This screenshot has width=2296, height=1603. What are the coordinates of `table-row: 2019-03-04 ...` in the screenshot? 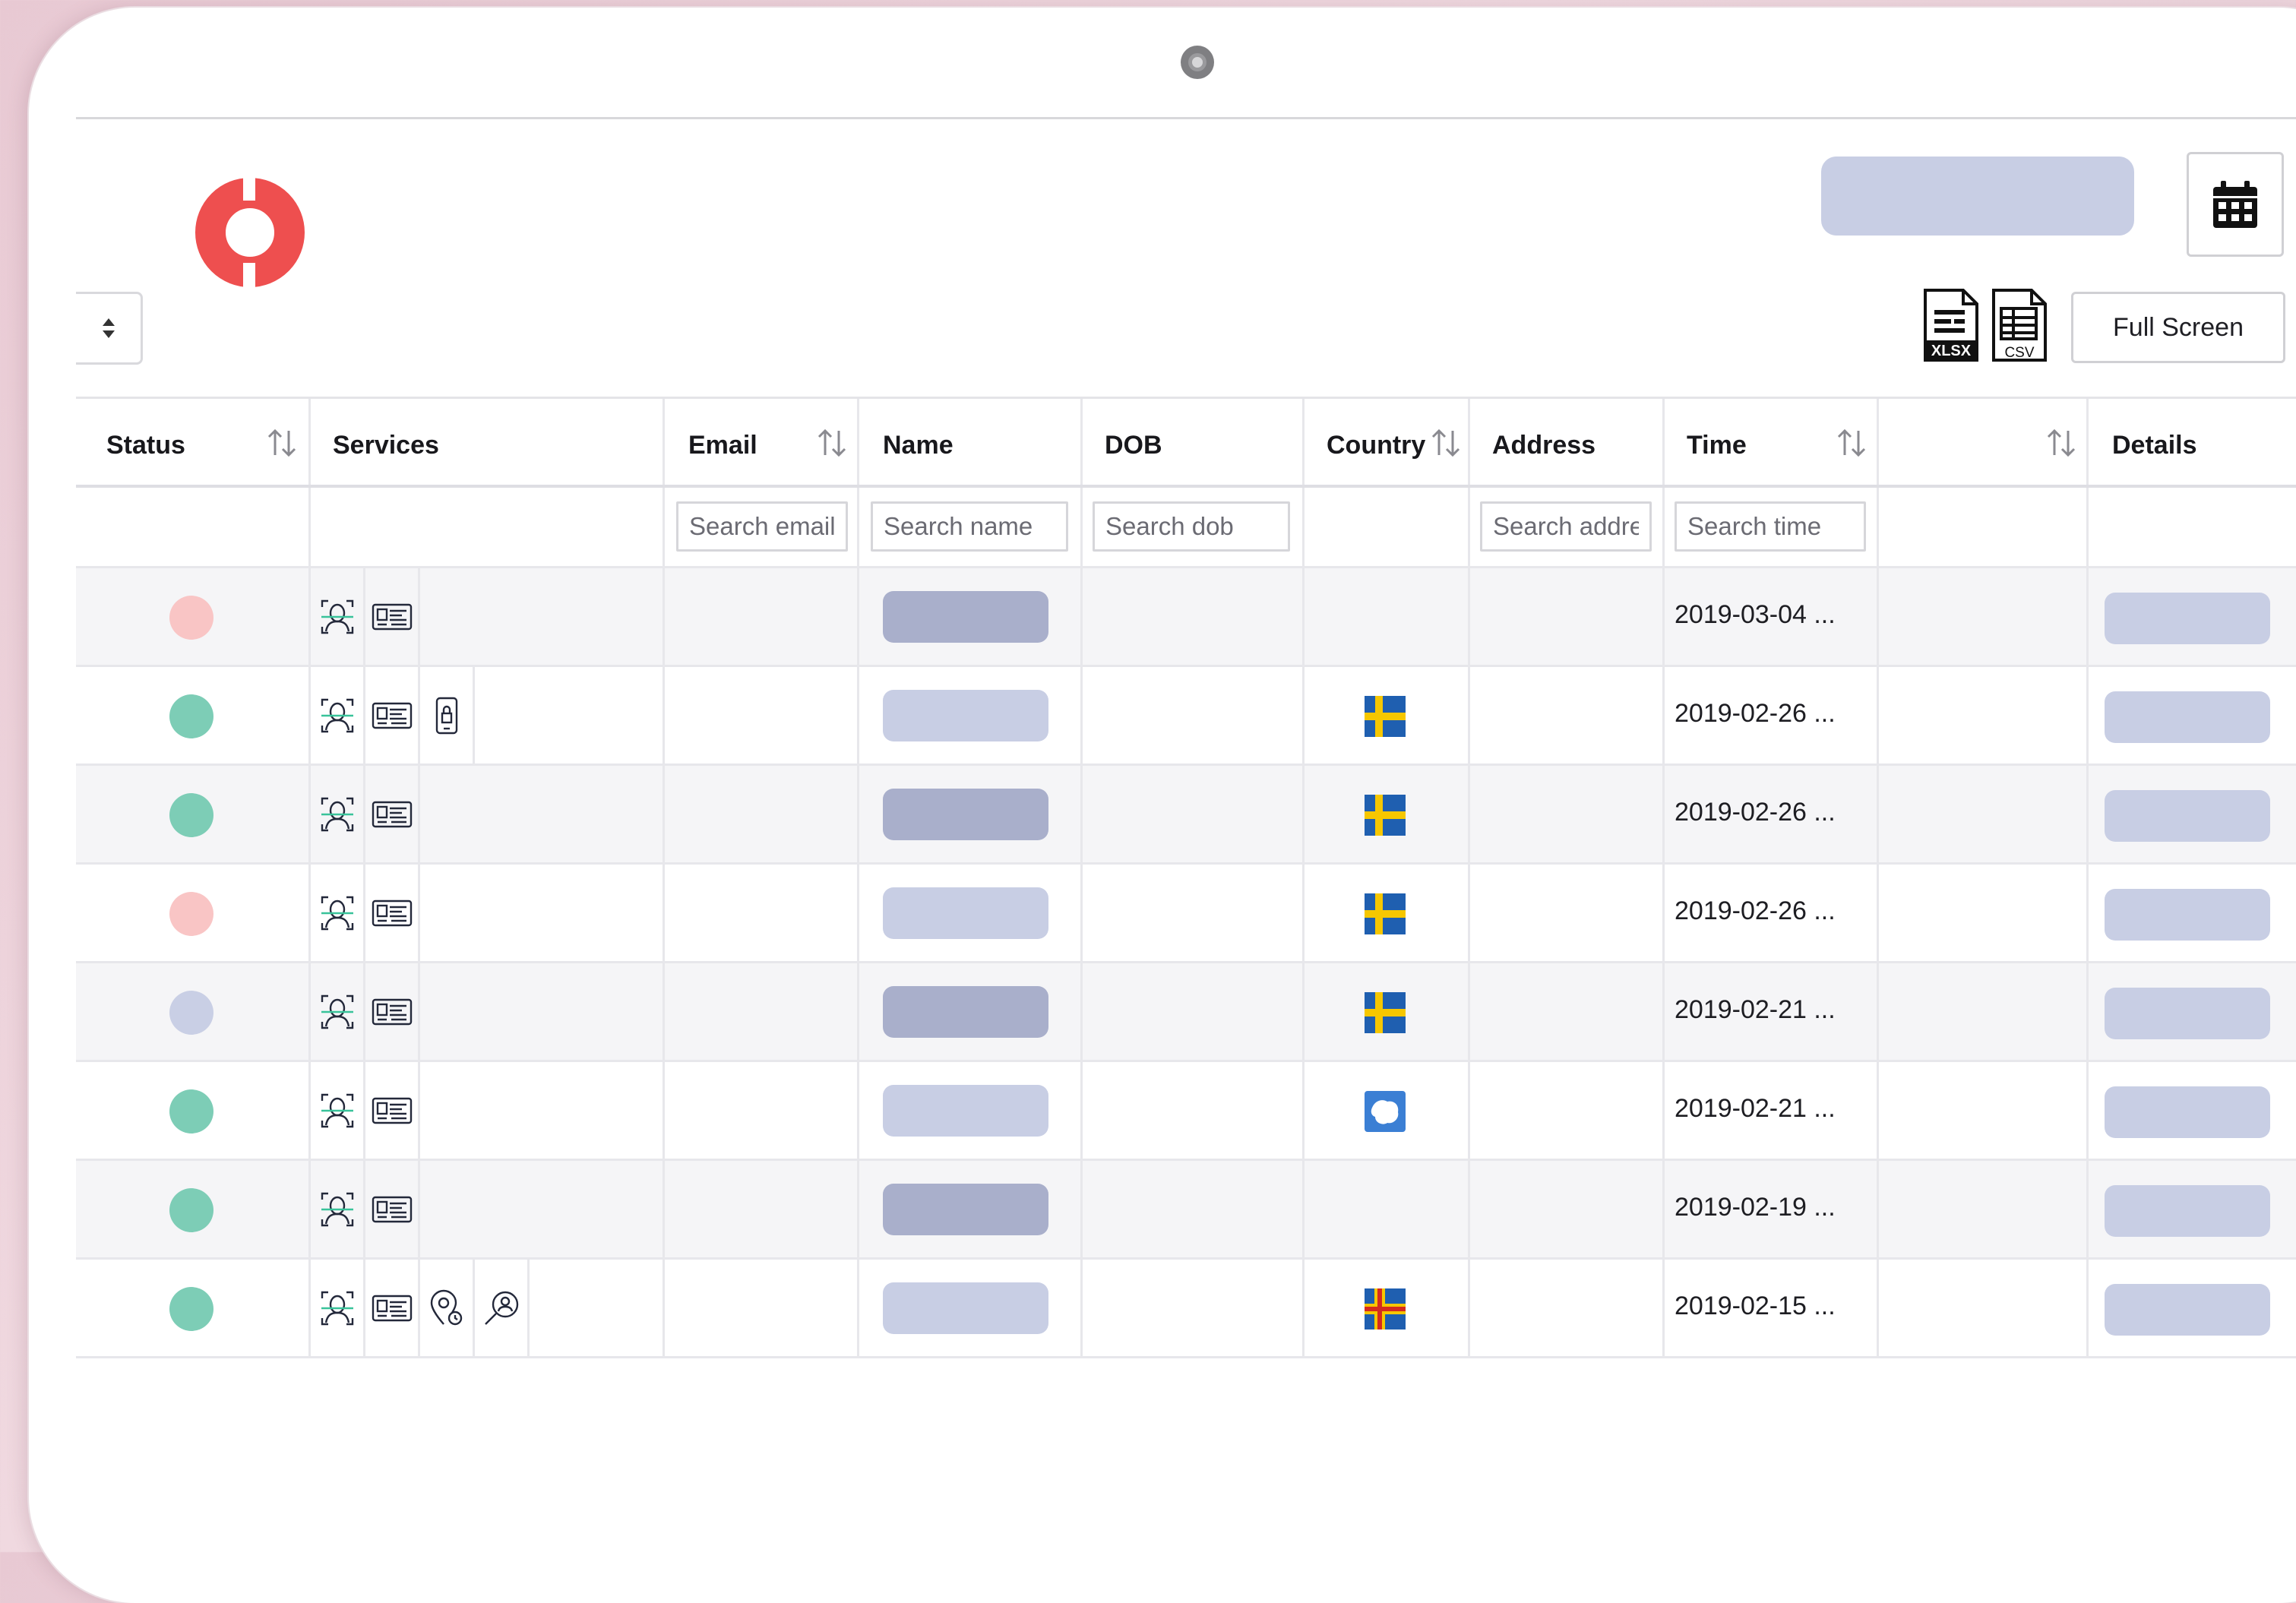 It's located at (1186, 617).